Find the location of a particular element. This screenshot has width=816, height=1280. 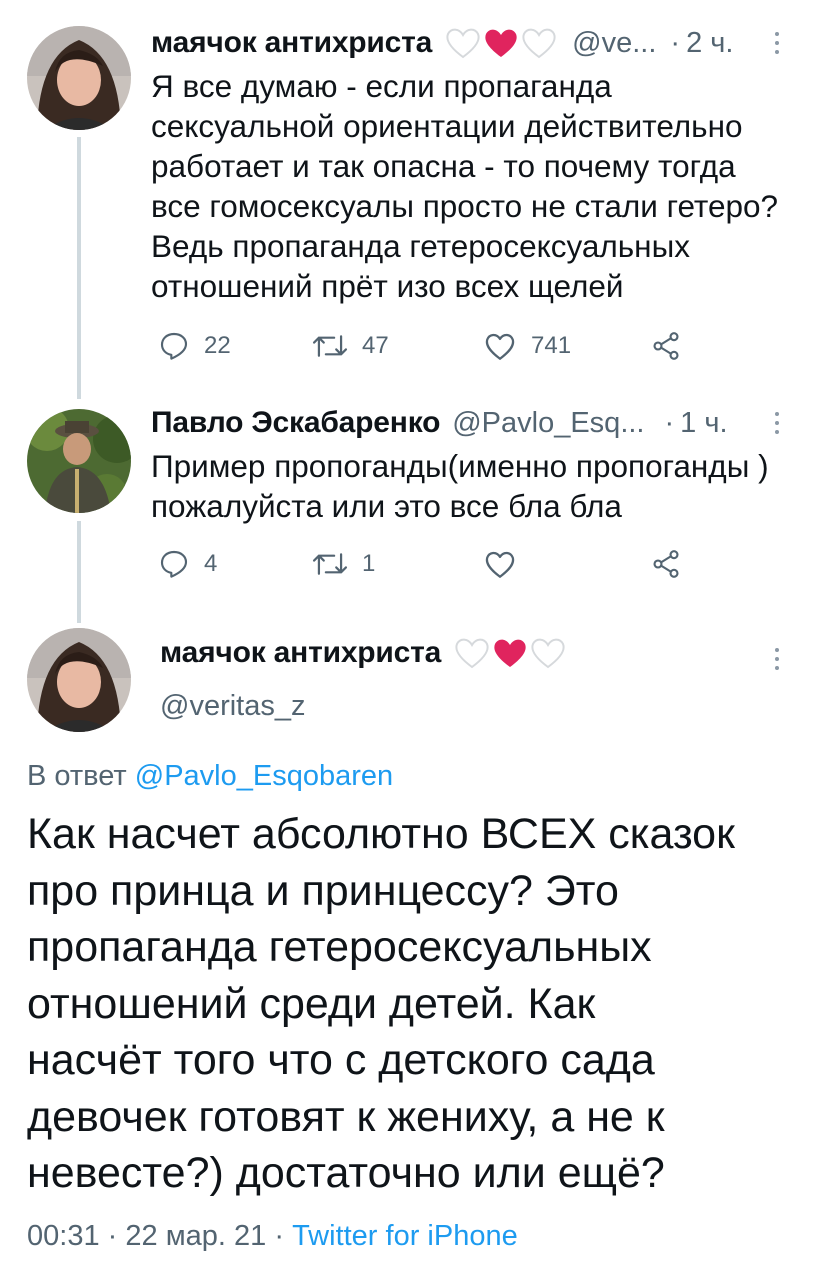

text-line: пожалуйста или это все бла бла is located at coordinates (386, 506).